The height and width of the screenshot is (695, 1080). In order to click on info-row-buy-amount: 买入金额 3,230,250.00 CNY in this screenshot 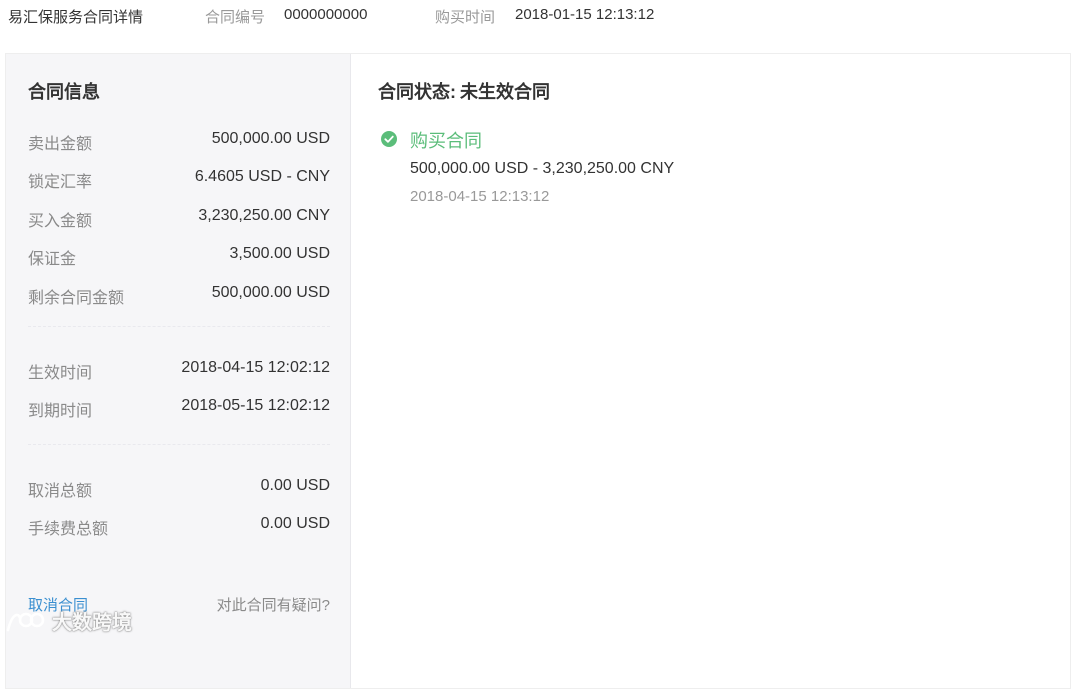, I will do `click(179, 219)`.